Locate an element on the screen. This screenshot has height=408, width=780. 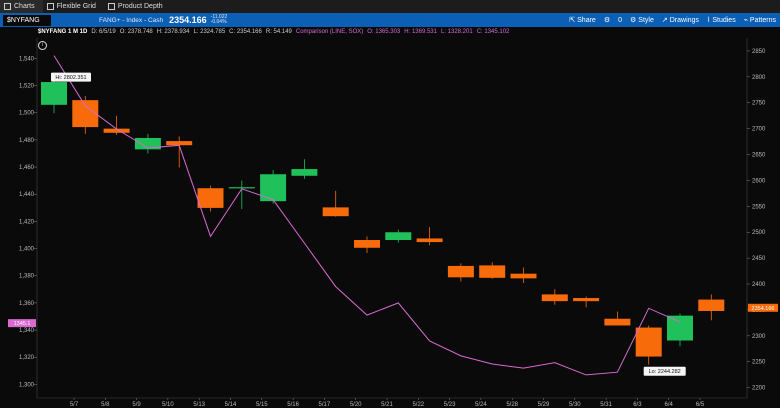
right-tick-label: 2850 is located at coordinates (759, 52).